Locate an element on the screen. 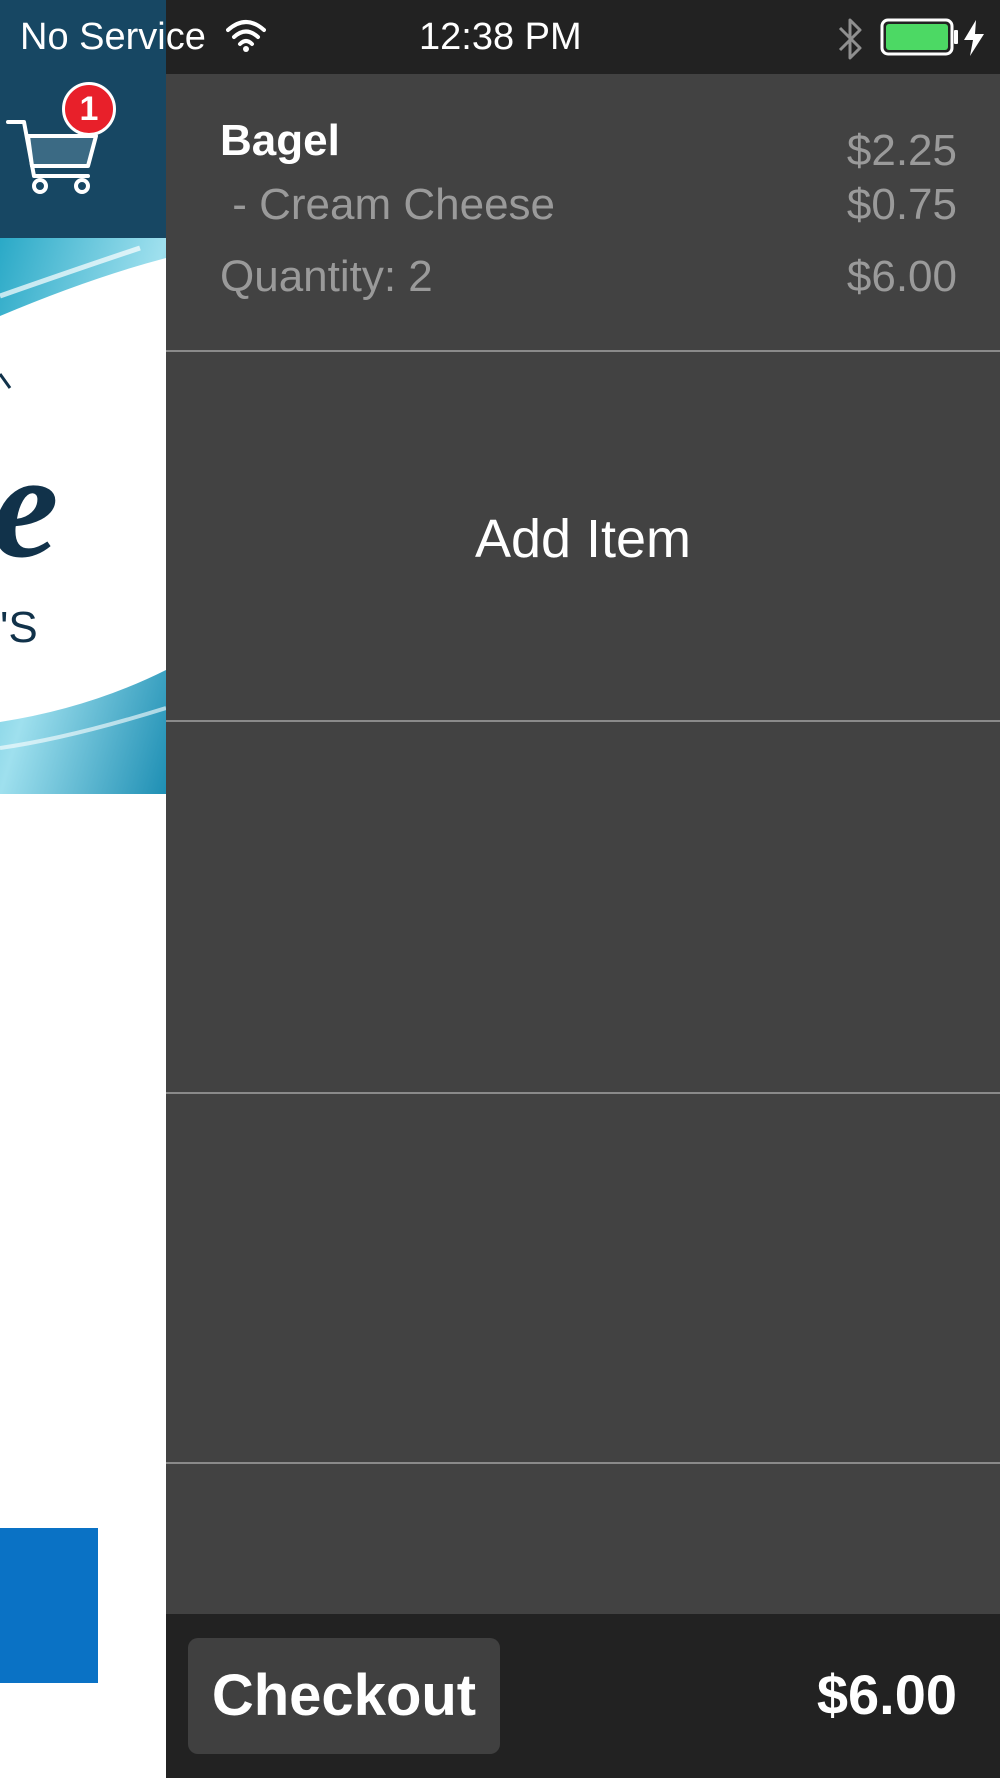 The width and height of the screenshot is (1000, 1778). item-price: $2.25 is located at coordinates (901, 150).